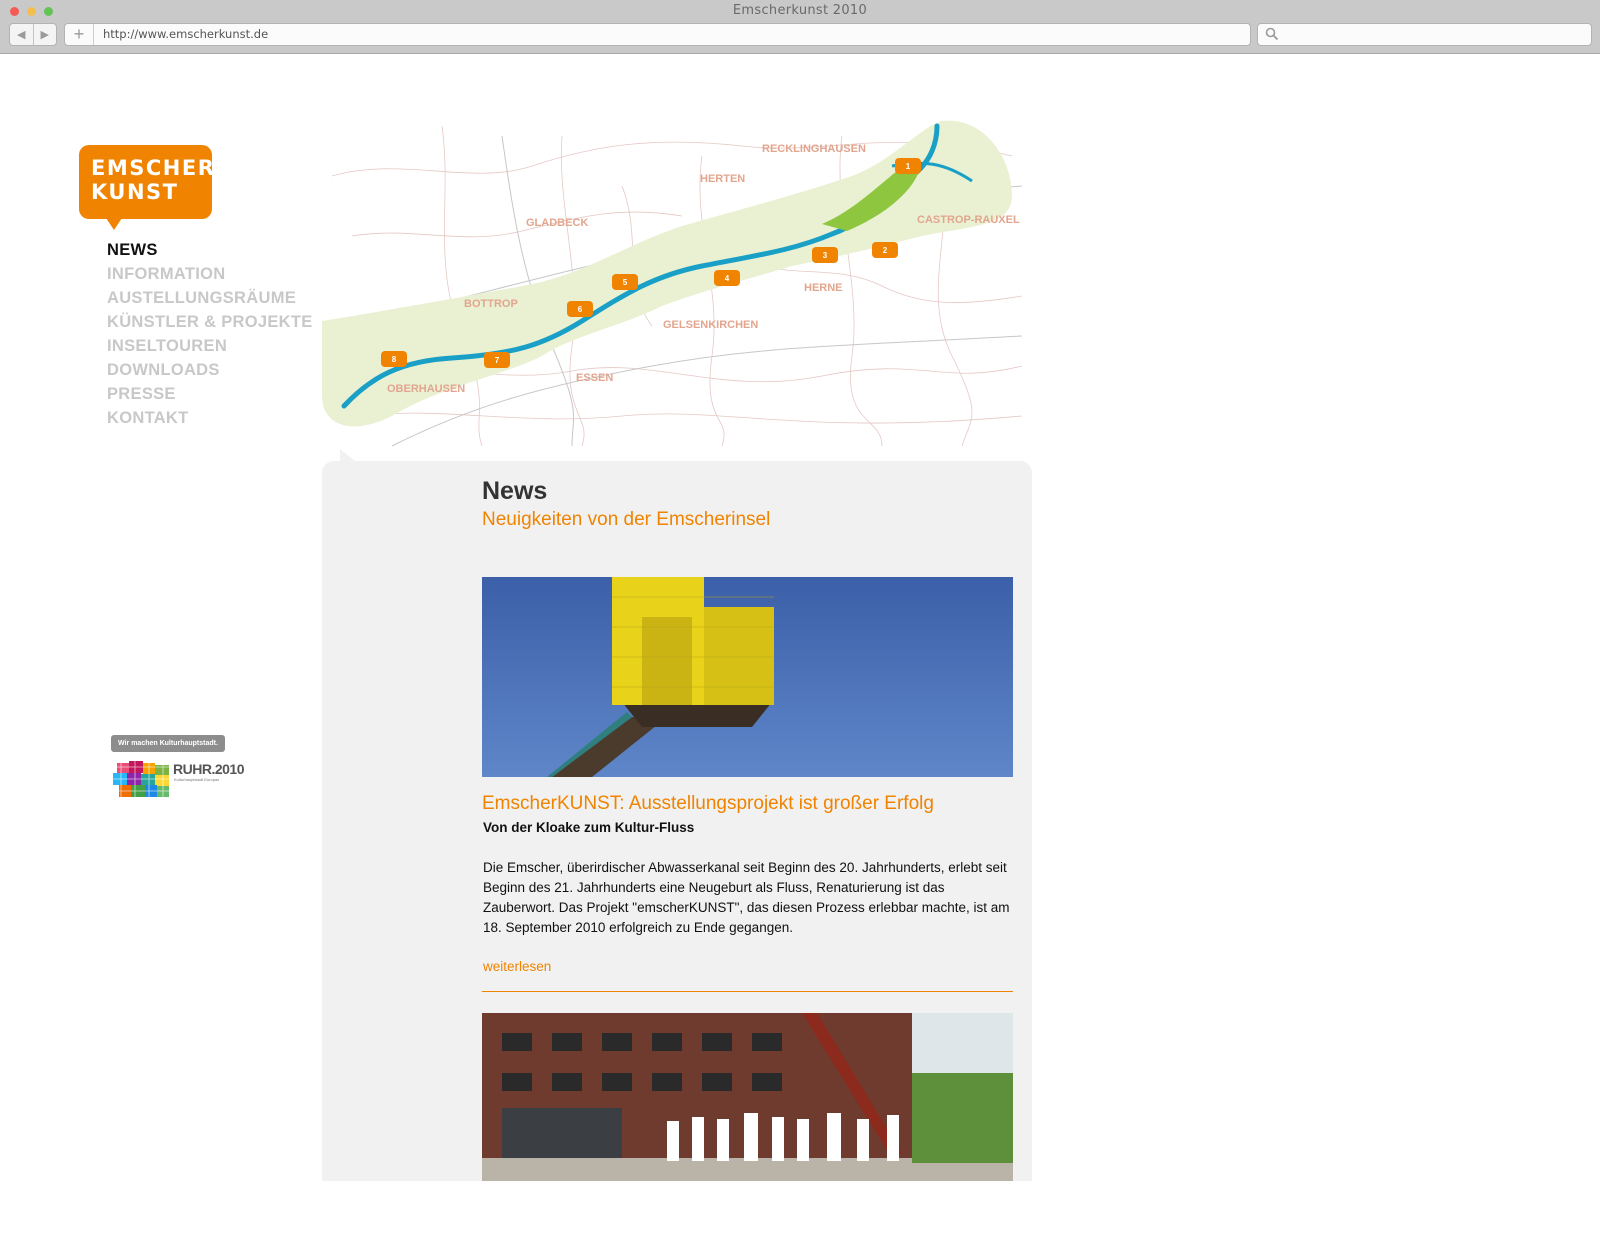 The height and width of the screenshot is (1235, 1600). Describe the element at coordinates (594, 378) in the screenshot. I see `map-label-essen: ESSEN` at that location.